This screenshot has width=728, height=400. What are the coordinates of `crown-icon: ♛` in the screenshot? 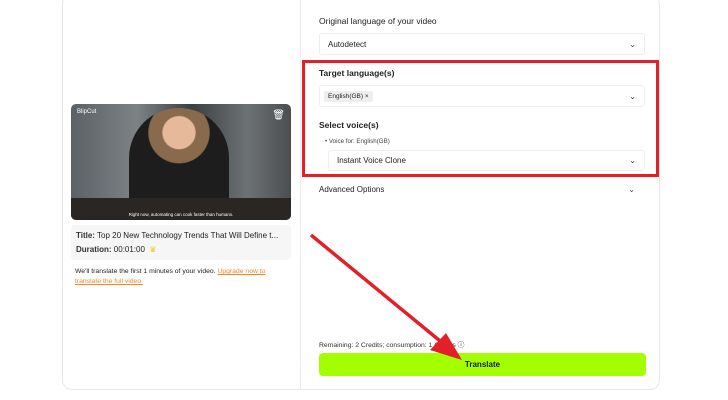 It's located at (153, 249).